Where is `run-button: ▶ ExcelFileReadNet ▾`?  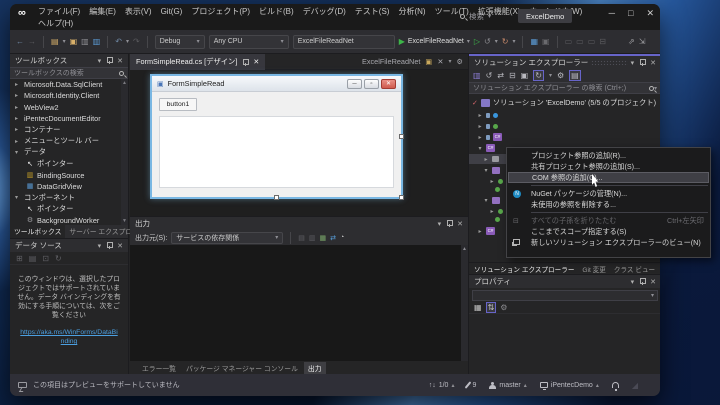
run-button: ▶ ExcelFileReadNet ▾ is located at coordinates (434, 41).